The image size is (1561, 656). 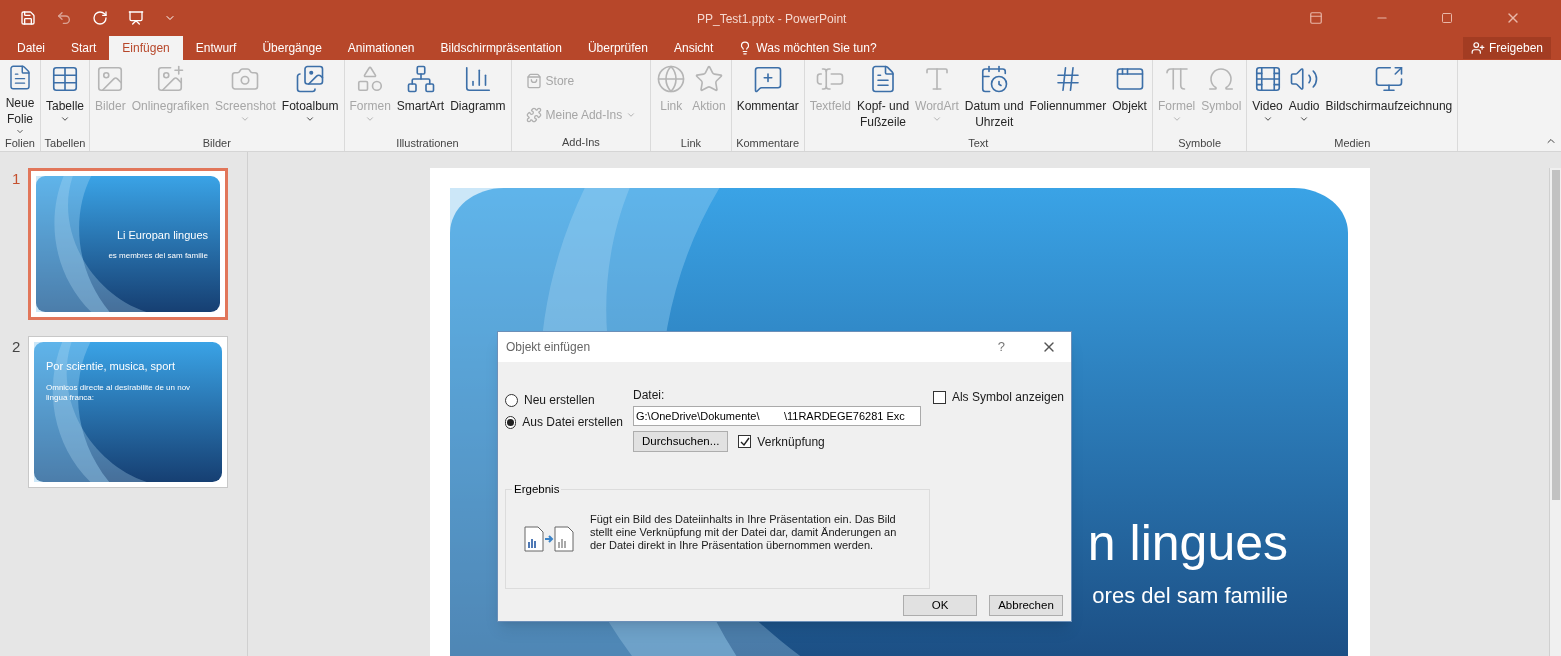 What do you see at coordinates (146, 48) in the screenshot?
I see `ribbon-tab: Einfügen` at bounding box center [146, 48].